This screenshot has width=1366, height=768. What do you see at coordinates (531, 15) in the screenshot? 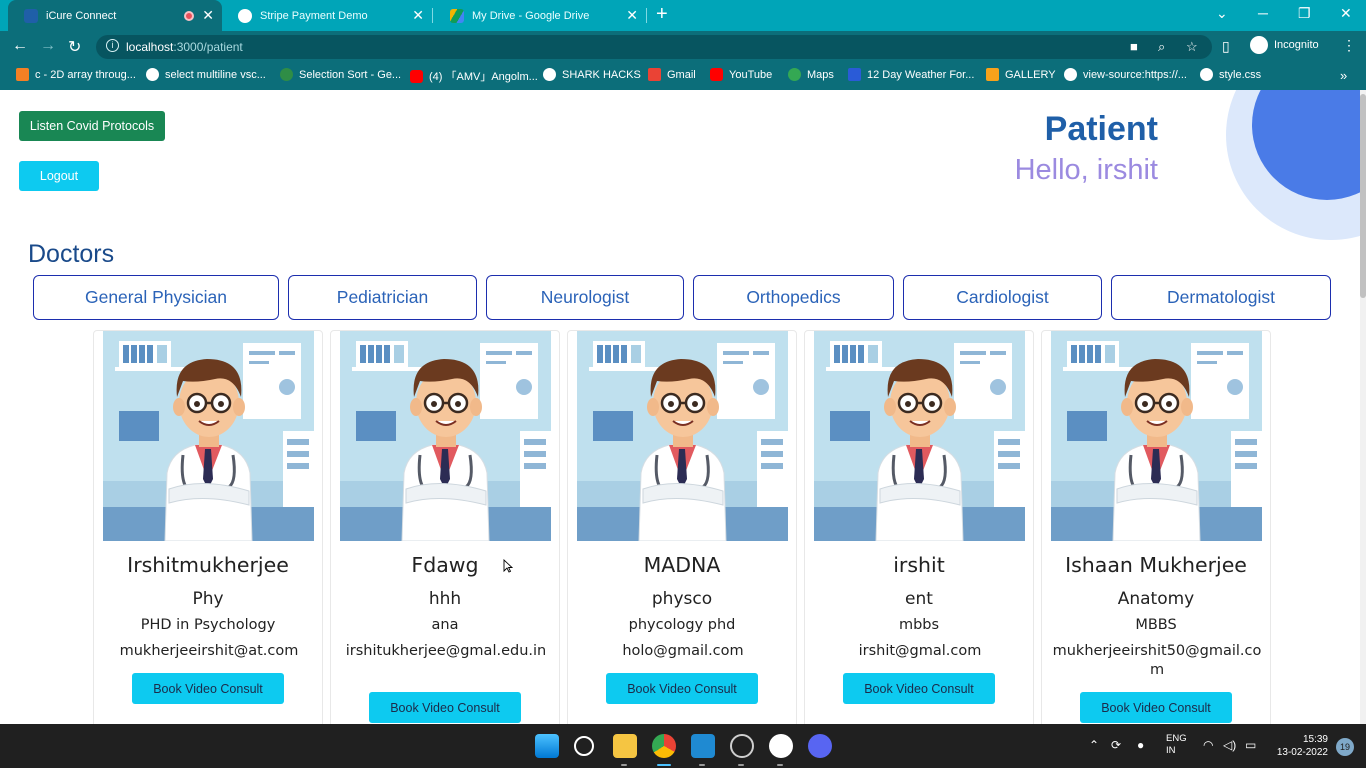
I see `tab-title: My Drive - Google Drive` at bounding box center [531, 15].